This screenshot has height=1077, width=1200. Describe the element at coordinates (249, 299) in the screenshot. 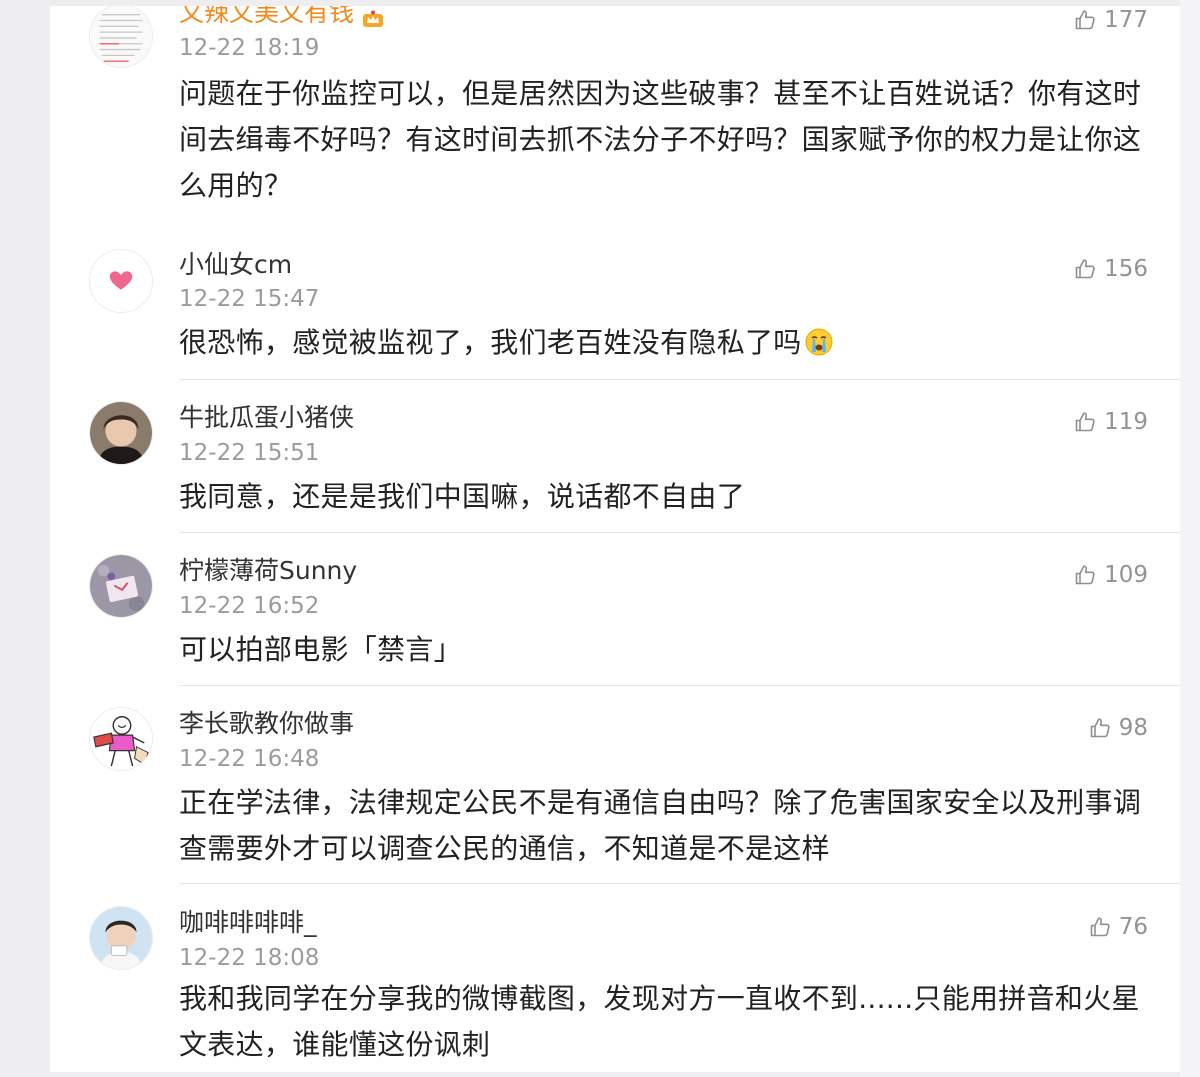

I see `comment-time: 12-22 15:47` at that location.